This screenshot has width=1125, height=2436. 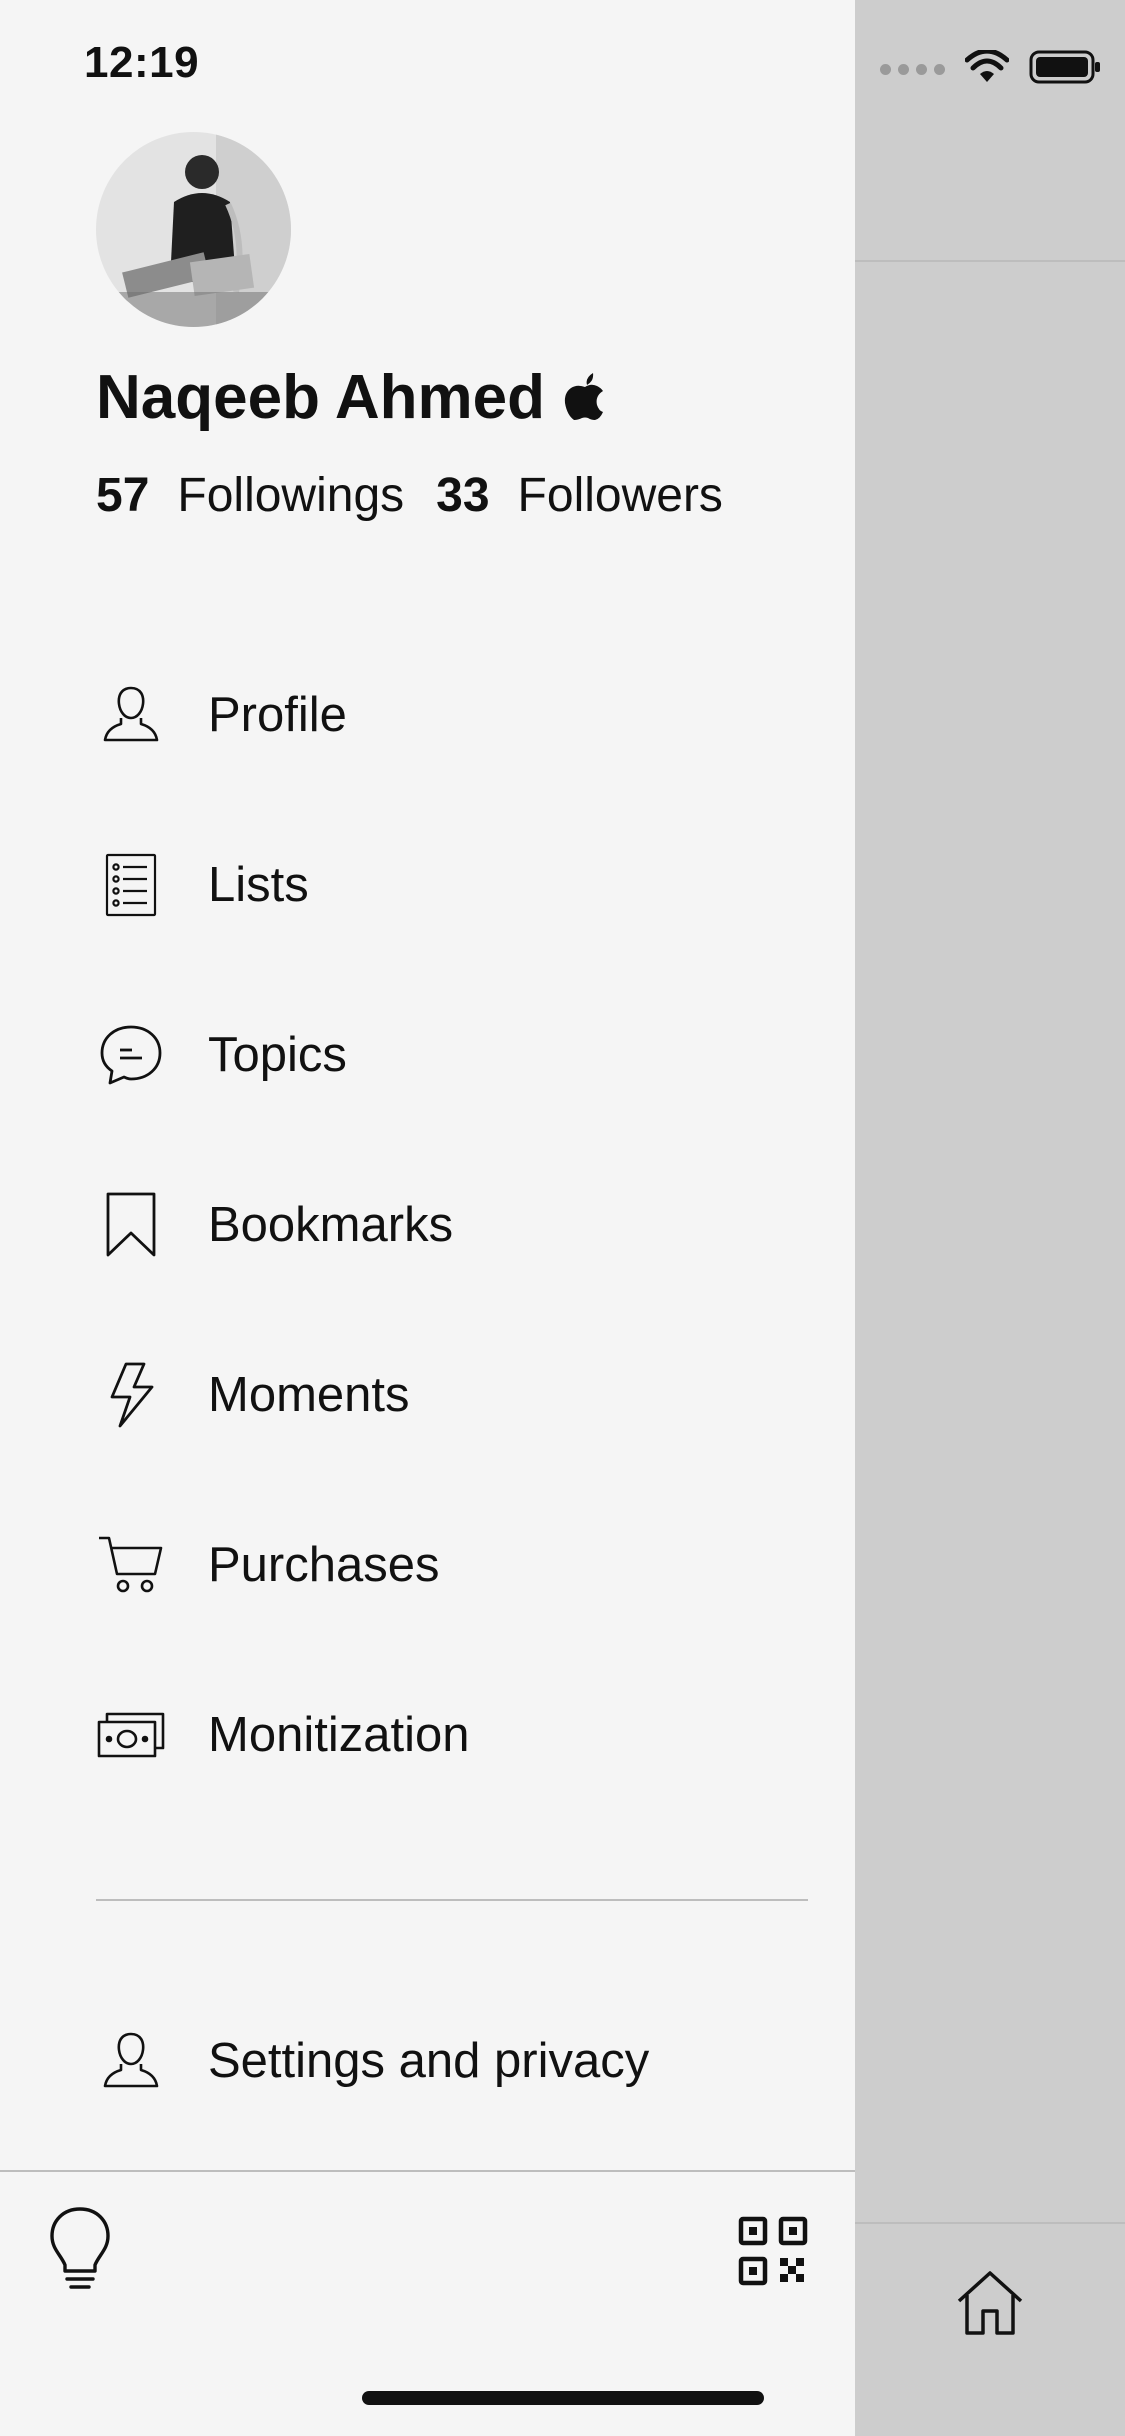 What do you see at coordinates (620, 495) in the screenshot?
I see `followers-label: Followers` at bounding box center [620, 495].